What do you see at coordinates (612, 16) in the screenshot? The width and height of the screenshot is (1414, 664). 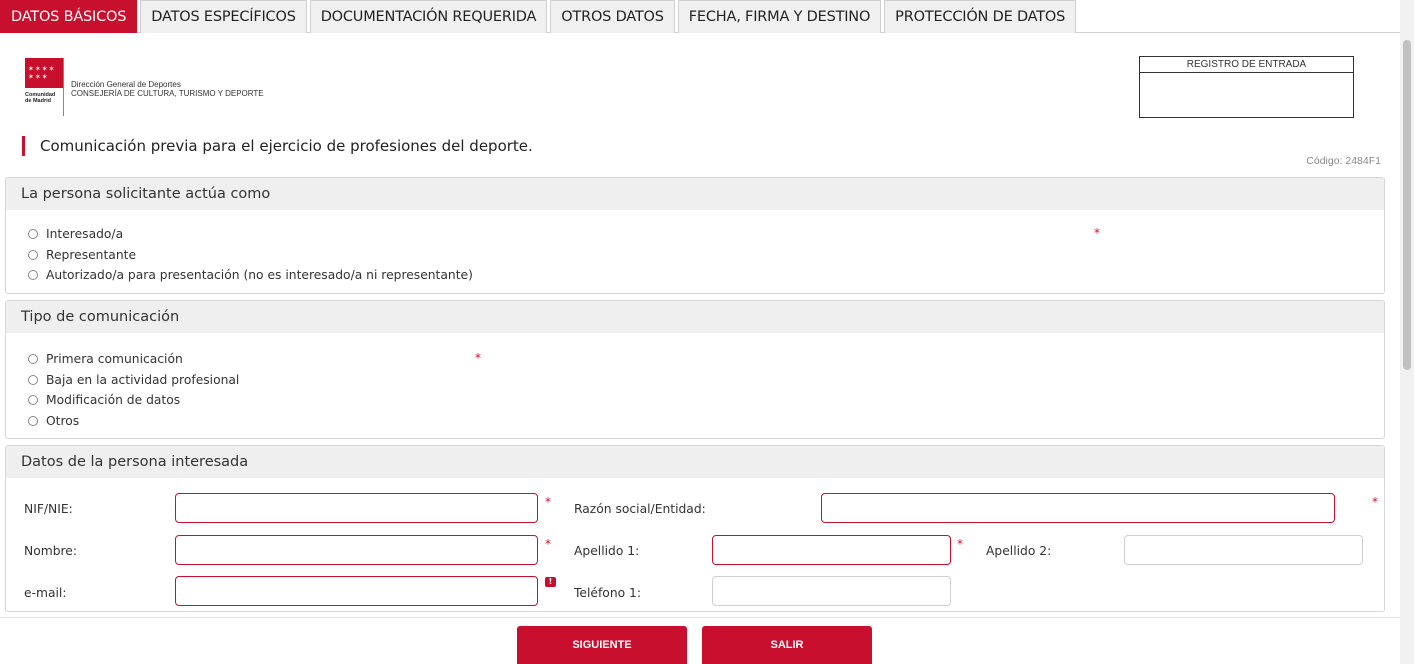 I see `tab-otros-datos: OTROS DATOS` at bounding box center [612, 16].